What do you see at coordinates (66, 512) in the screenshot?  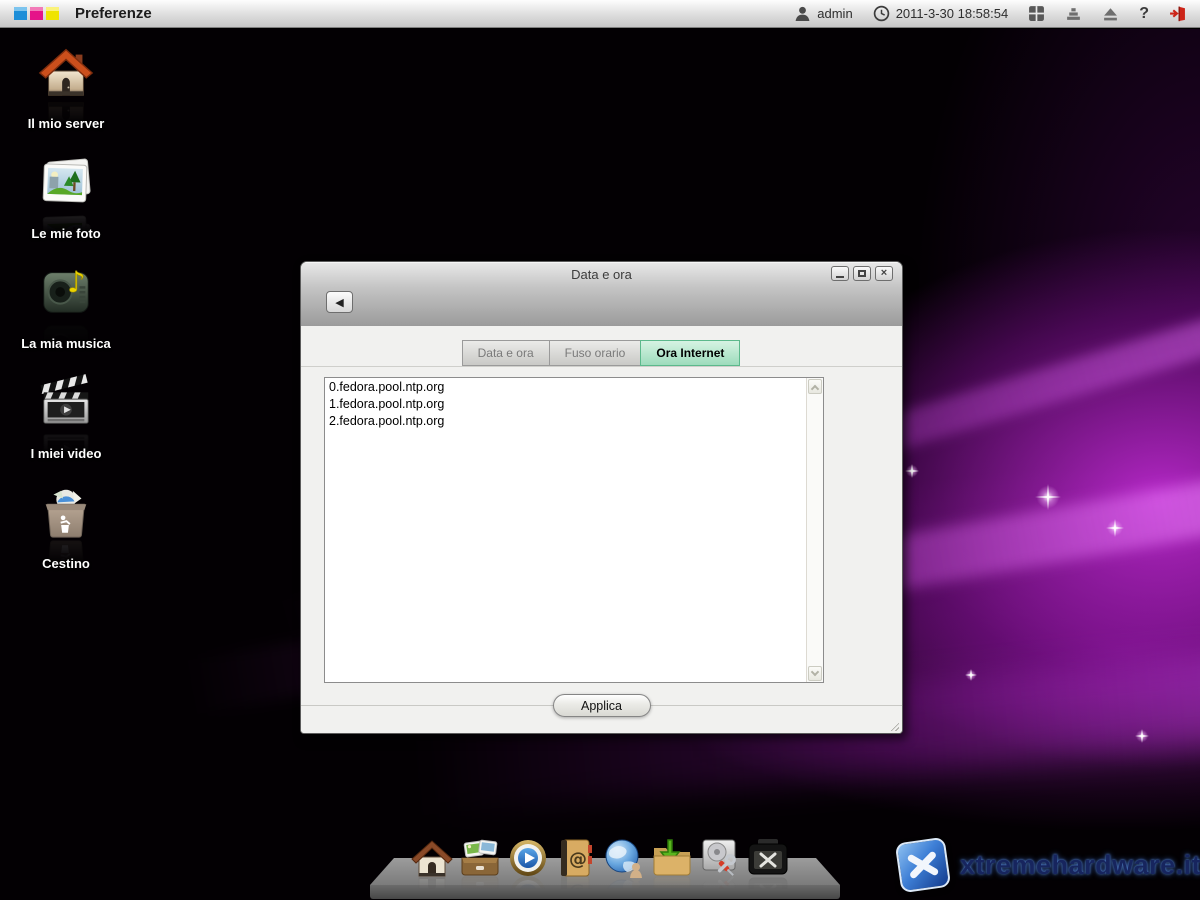 I see `trash-icon` at bounding box center [66, 512].